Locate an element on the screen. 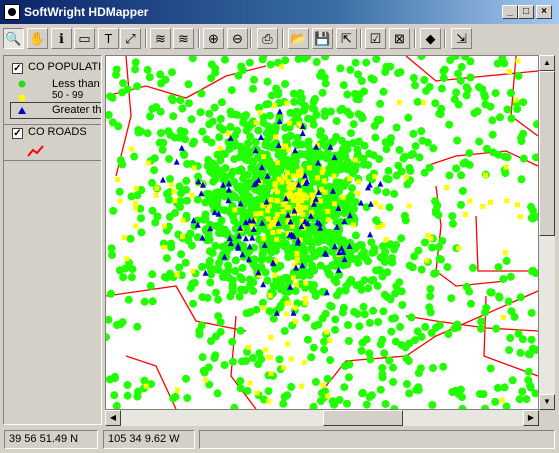 The height and width of the screenshot is (453, 559). add-layer-button: ◆ is located at coordinates (430, 38).